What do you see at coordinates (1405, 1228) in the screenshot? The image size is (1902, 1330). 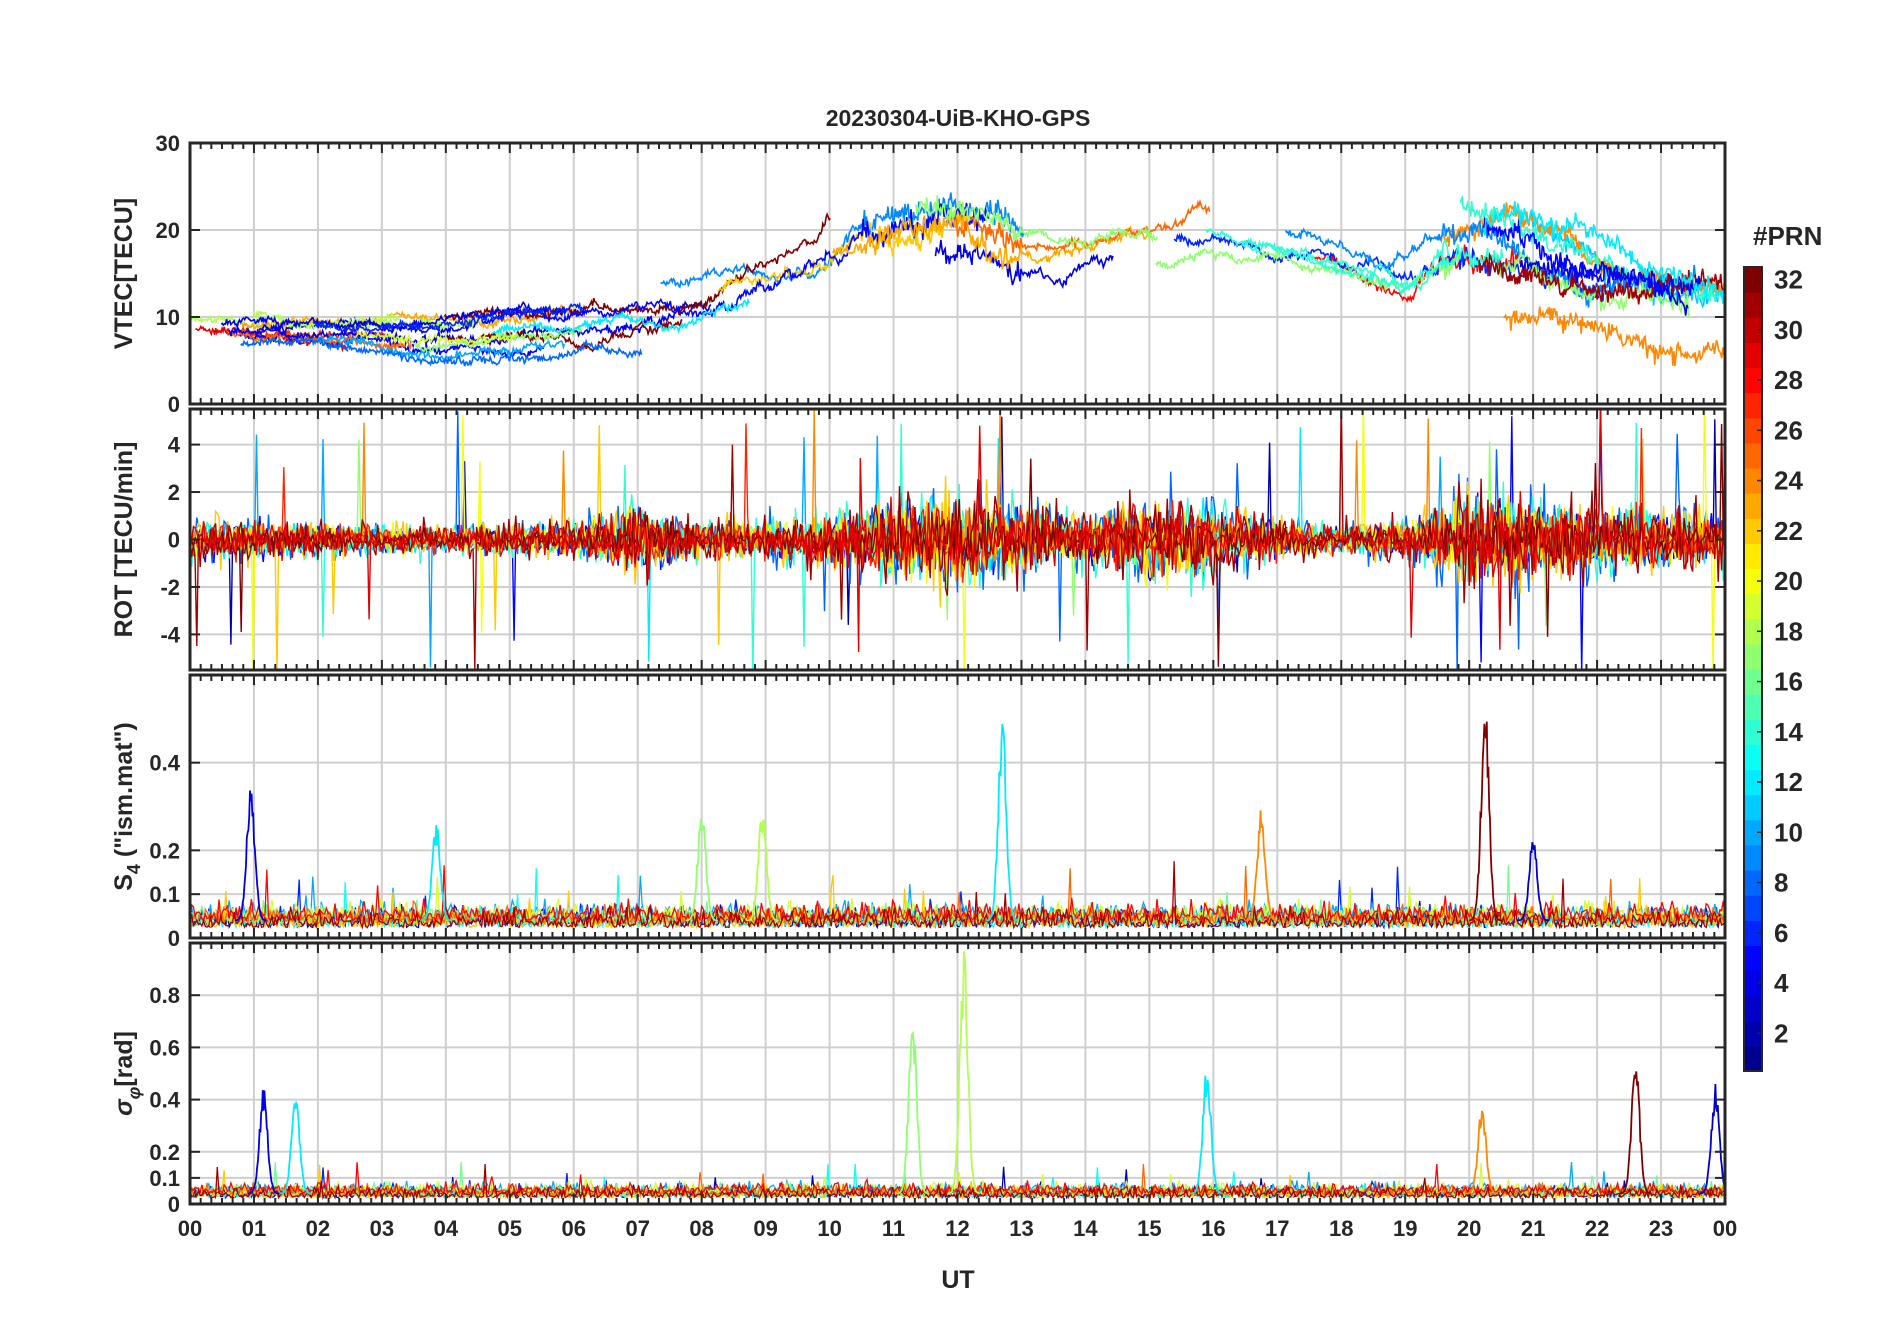 I see `x-tick-label: 19` at bounding box center [1405, 1228].